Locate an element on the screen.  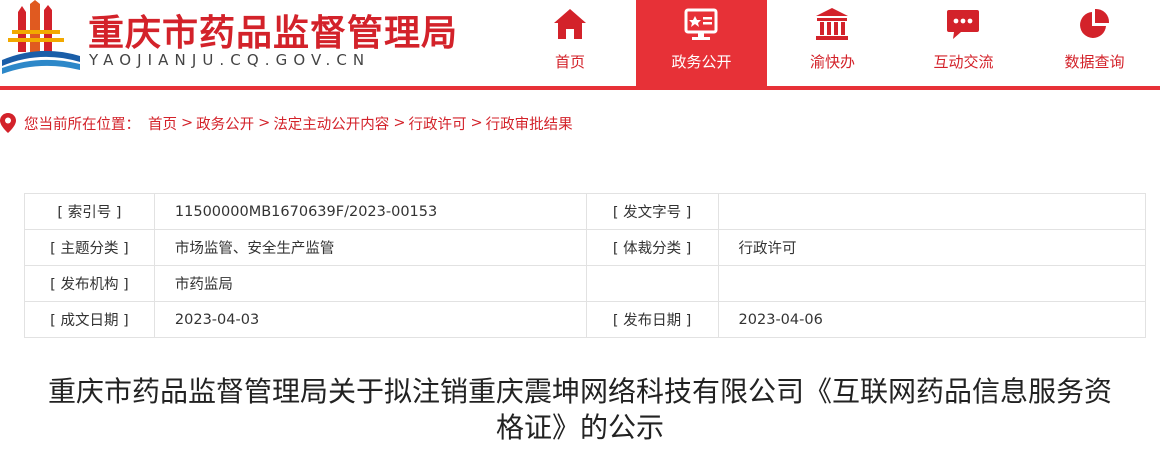
meta-value-publish-date: 2023-04-06 is located at coordinates (932, 319).